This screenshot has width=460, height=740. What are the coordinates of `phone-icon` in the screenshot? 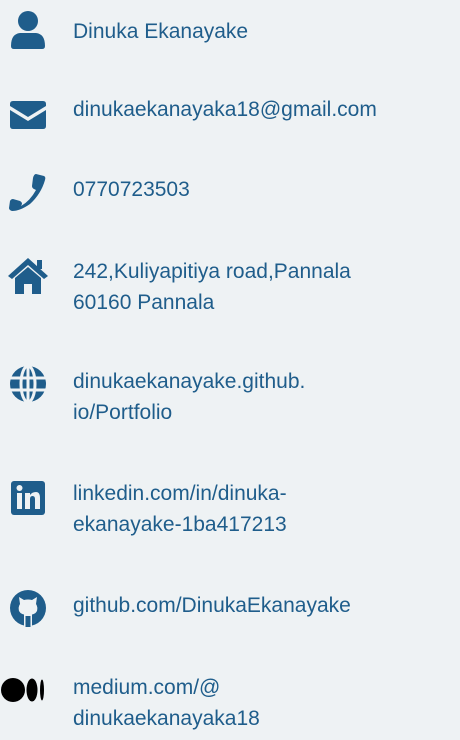 It's located at (28, 192).